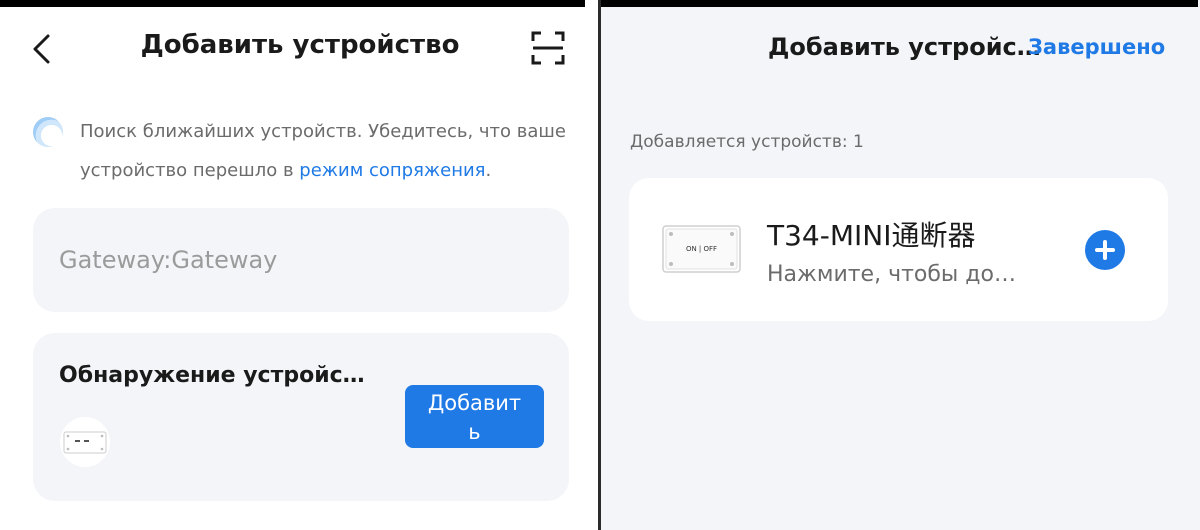 This screenshot has height=530, width=1200. I want to click on switch-device-icon: ON | OFF, so click(701, 249).